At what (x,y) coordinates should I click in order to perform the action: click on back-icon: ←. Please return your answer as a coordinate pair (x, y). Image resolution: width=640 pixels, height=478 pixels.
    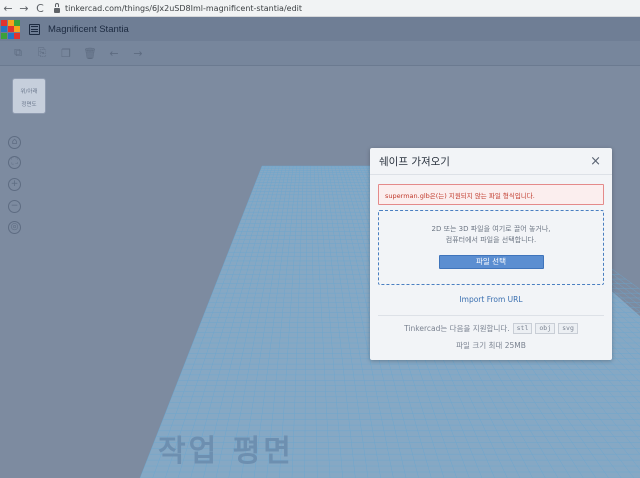
    Looking at the image, I should click on (8, 8).